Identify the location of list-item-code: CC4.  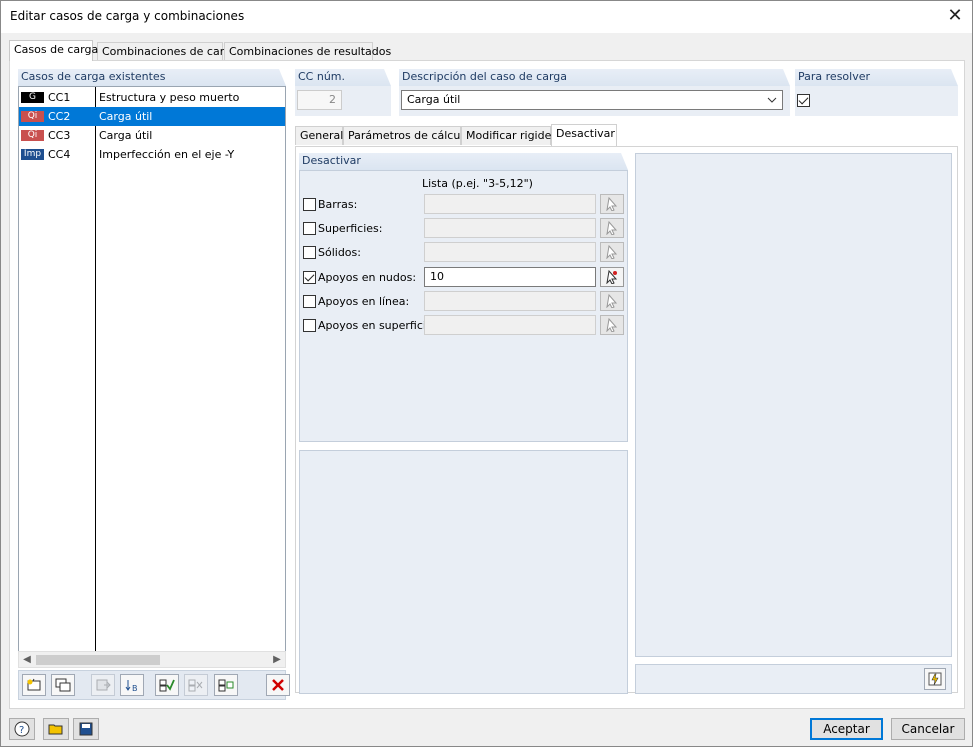
(59, 154).